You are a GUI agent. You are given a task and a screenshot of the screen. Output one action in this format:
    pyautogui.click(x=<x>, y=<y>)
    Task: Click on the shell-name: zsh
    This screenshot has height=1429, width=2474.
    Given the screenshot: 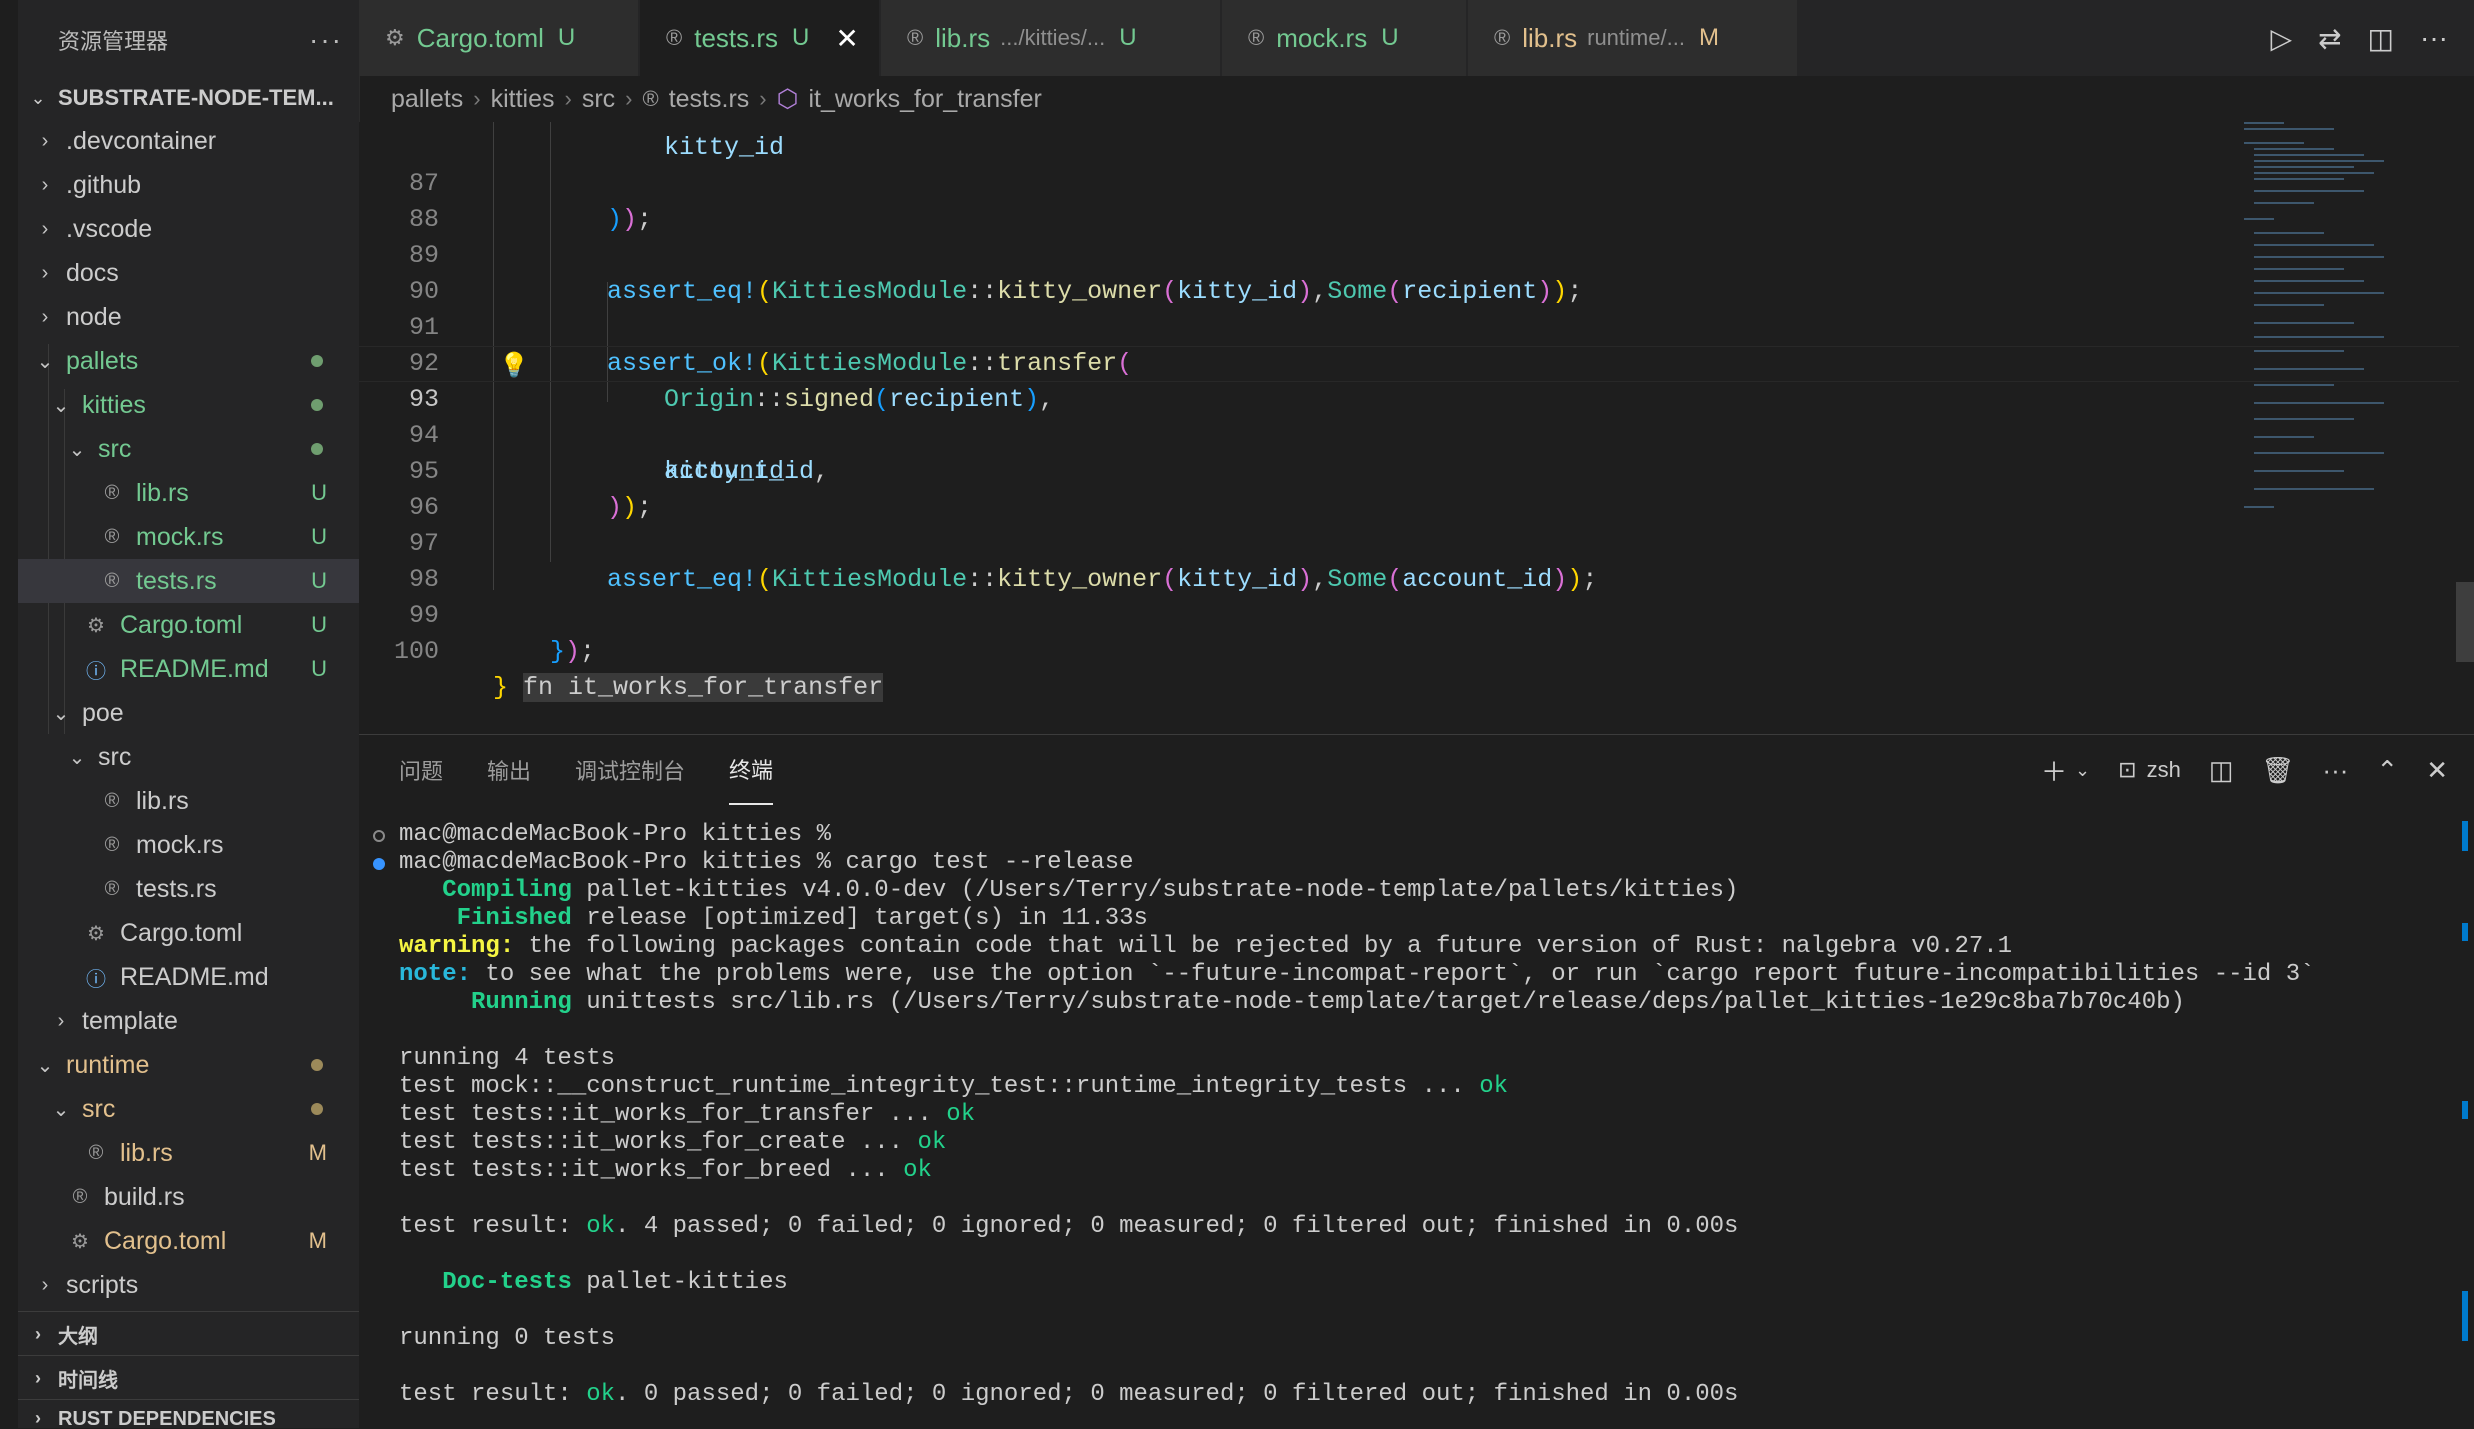 What is the action you would take?
    pyautogui.click(x=2164, y=770)
    